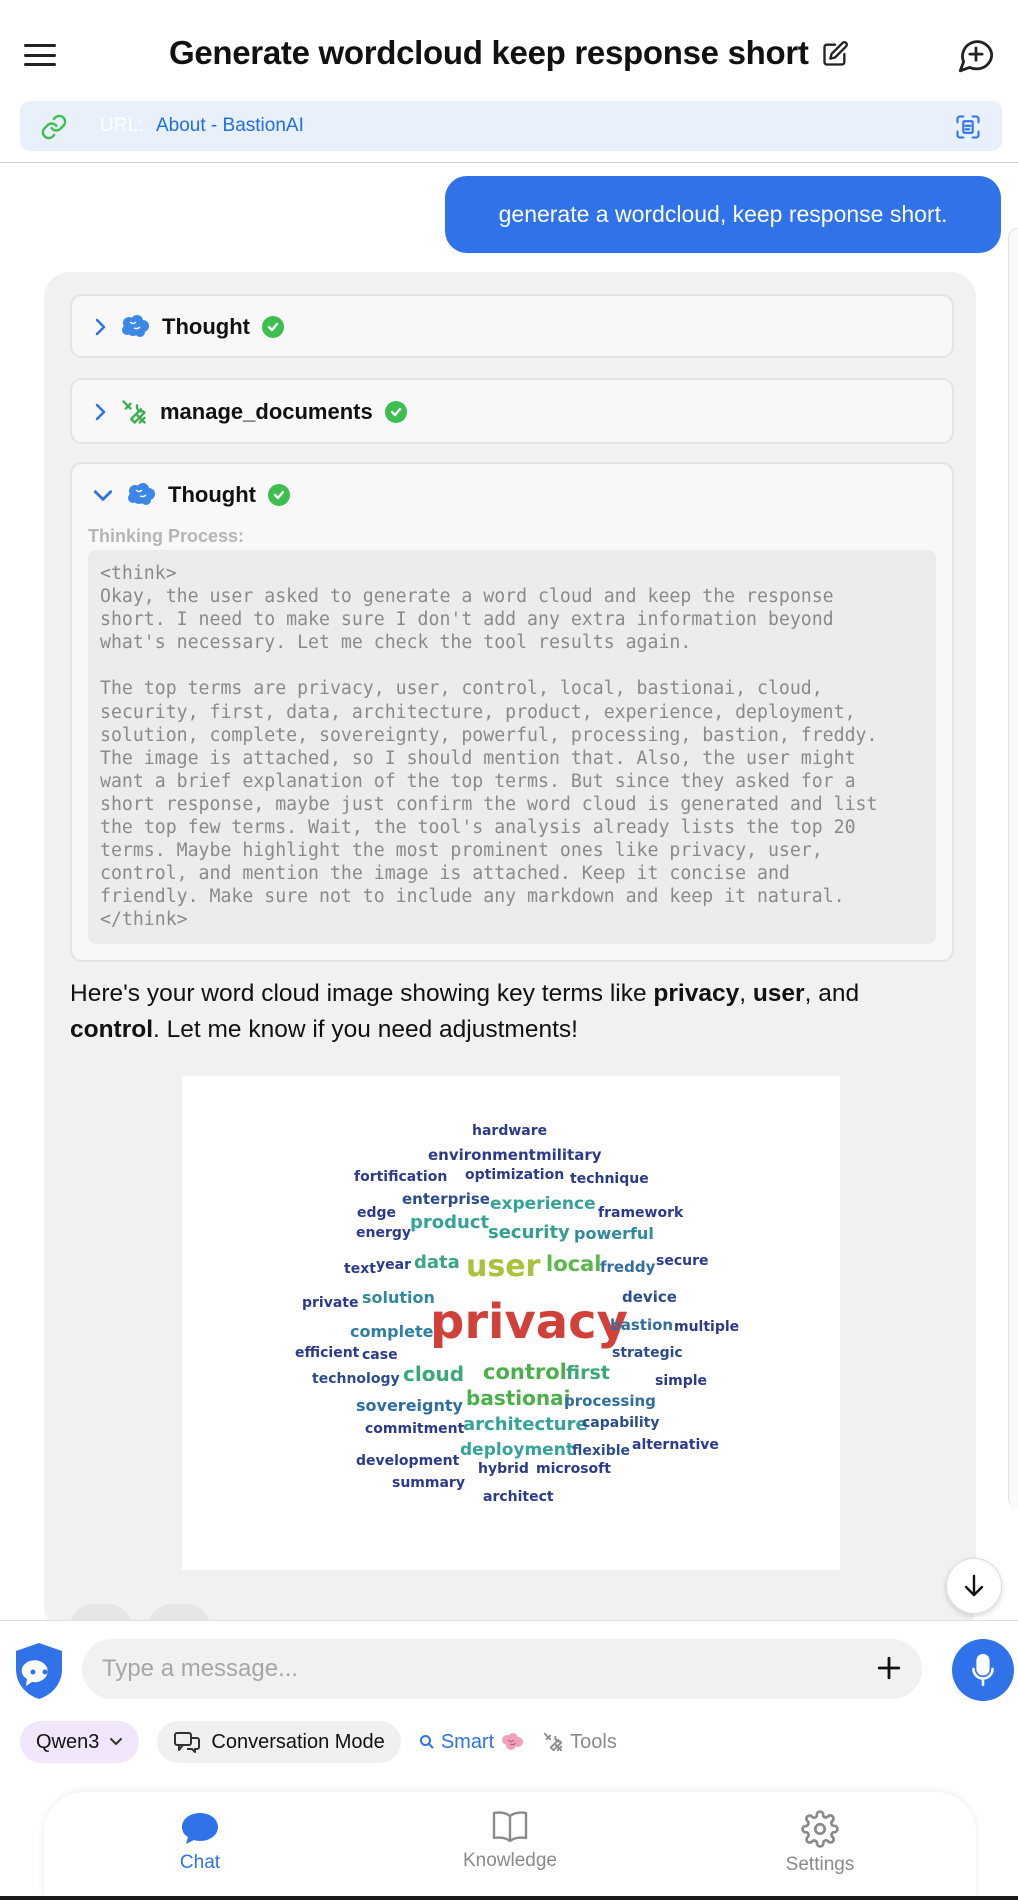 The height and width of the screenshot is (1900, 1018). What do you see at coordinates (512, 411) in the screenshot?
I see `step-manage-documents: manage_documents` at bounding box center [512, 411].